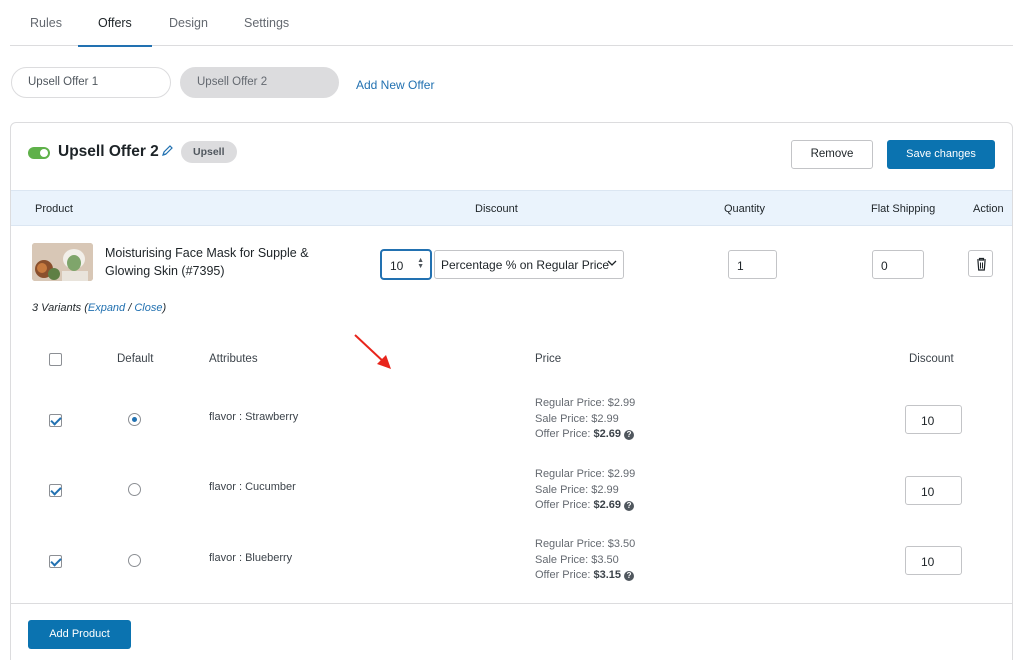 The width and height of the screenshot is (1024, 660). What do you see at coordinates (164, 308) in the screenshot?
I see `paren-close: )` at bounding box center [164, 308].